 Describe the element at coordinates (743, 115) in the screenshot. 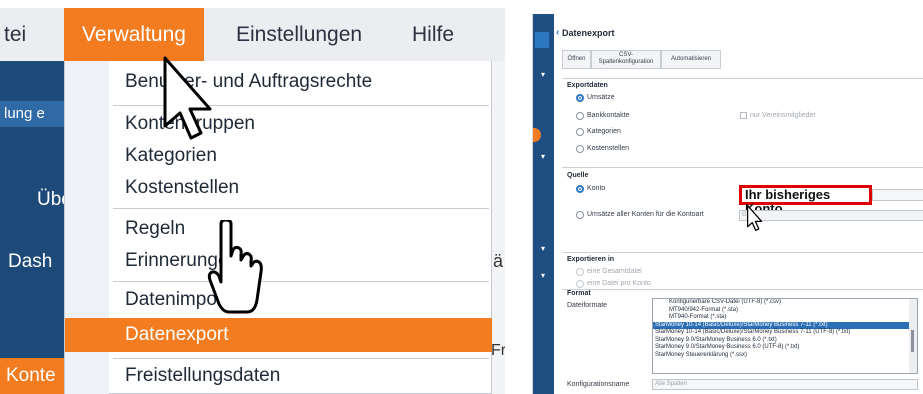

I see `checkbox-nur-vereinsmitglieder` at that location.